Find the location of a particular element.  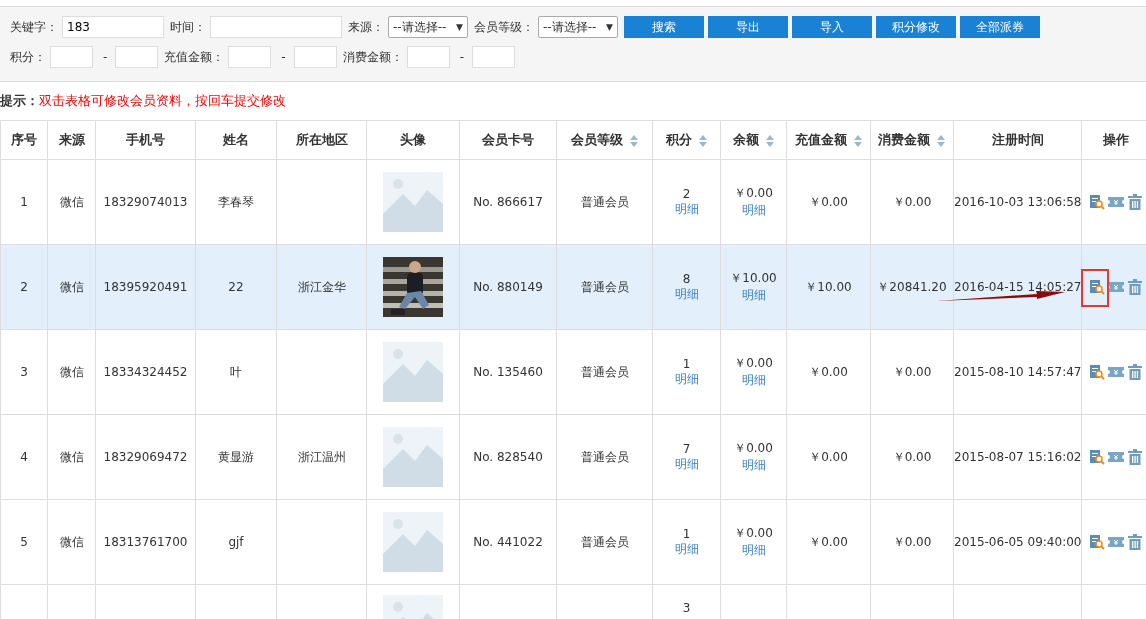

action-button: 导出 is located at coordinates (748, 27).